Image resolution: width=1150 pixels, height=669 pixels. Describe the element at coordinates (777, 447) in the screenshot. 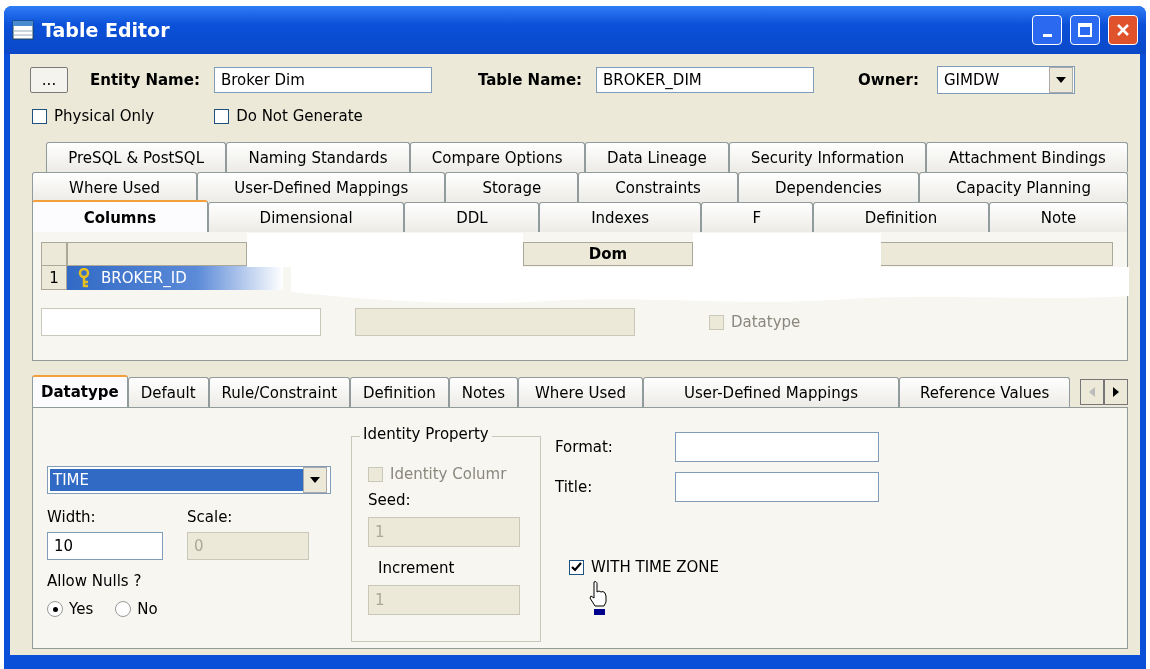

I see `format-field` at that location.